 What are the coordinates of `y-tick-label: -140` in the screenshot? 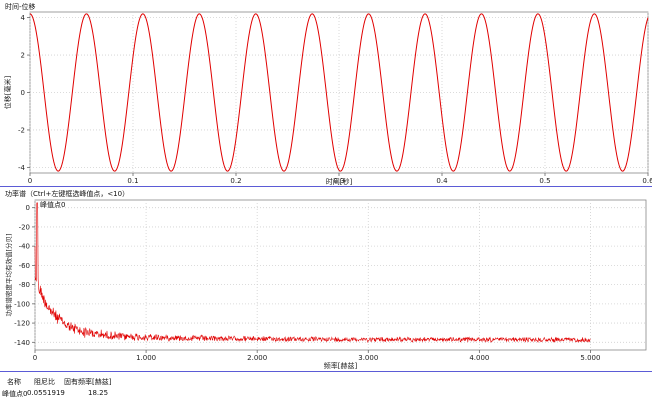 It's located at (22, 343).